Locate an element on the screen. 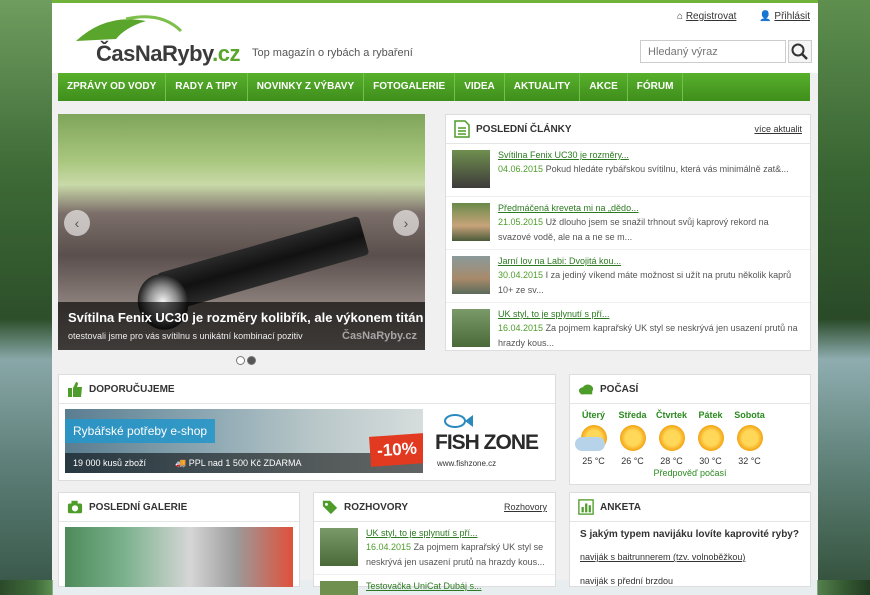 The height and width of the screenshot is (595, 870). nav-forum: FÓRUM is located at coordinates (656, 87).